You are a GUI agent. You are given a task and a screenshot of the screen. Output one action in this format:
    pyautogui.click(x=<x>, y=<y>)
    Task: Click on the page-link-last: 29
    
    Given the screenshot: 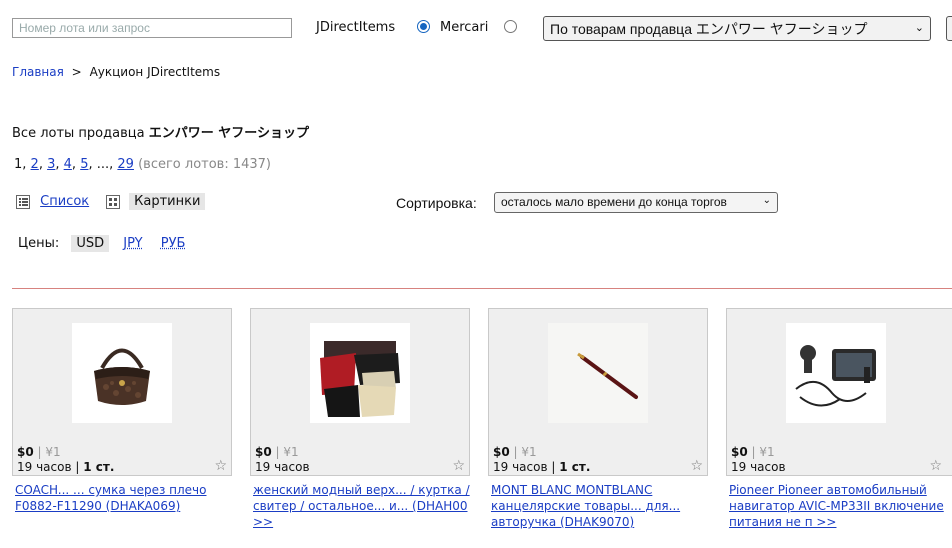 What is the action you would take?
    pyautogui.click(x=125, y=164)
    